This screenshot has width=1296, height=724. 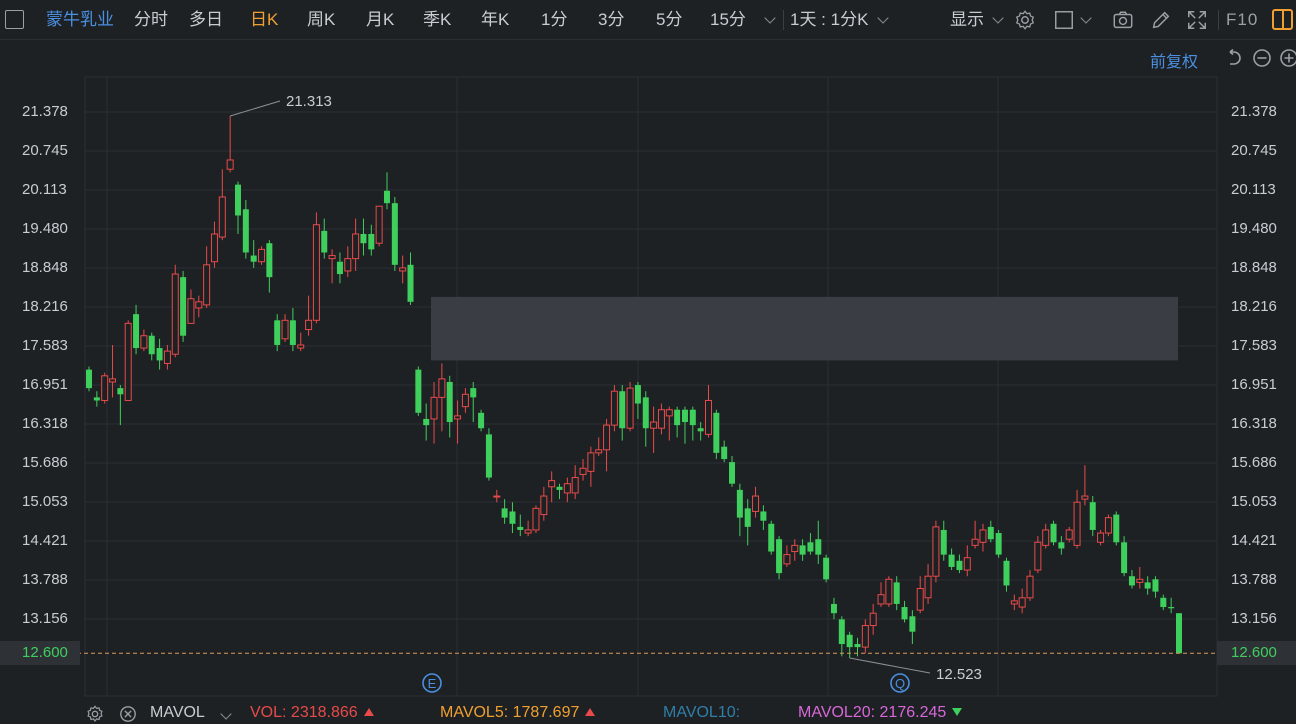 I want to click on tab-1min: 1分, so click(x=554, y=20).